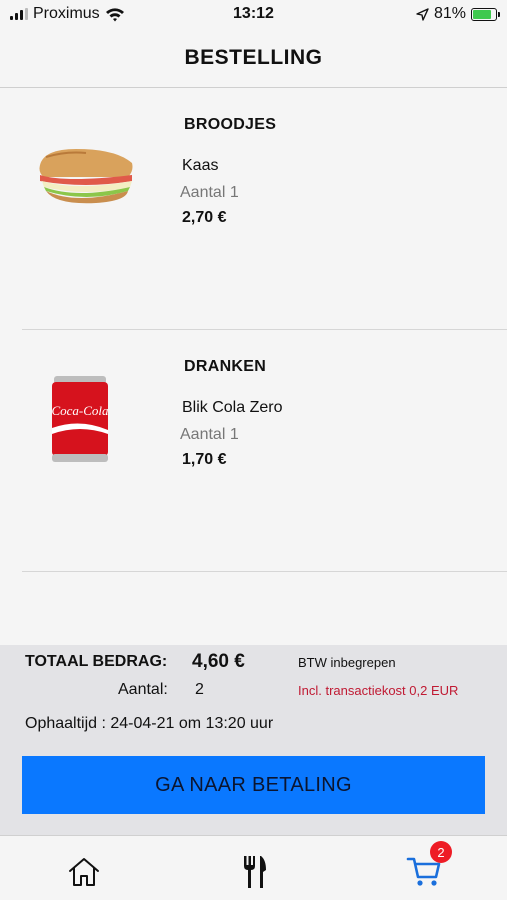  I want to click on item-price: 2,70 €, so click(204, 217).